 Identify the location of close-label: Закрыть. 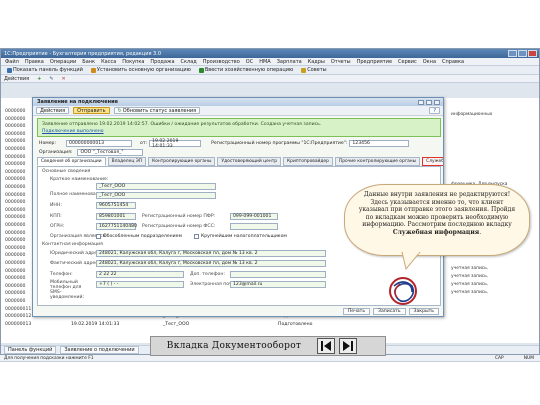
(423, 311).